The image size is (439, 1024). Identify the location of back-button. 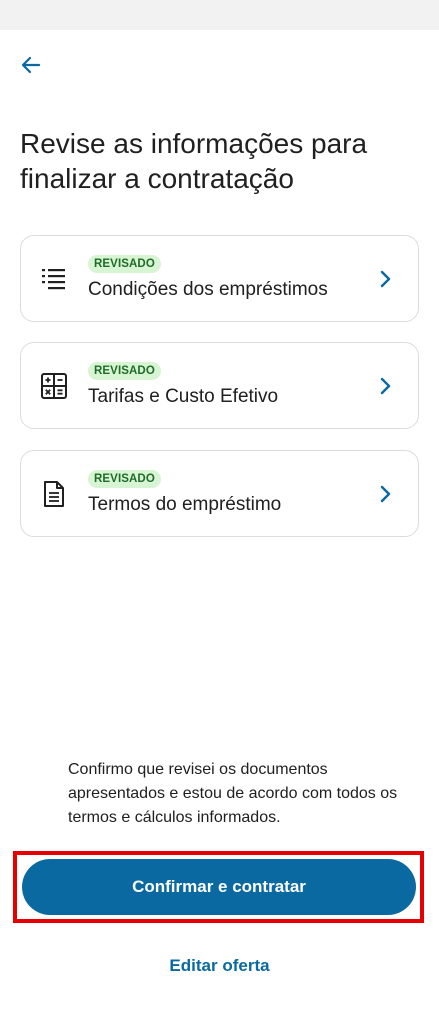
(31, 65).